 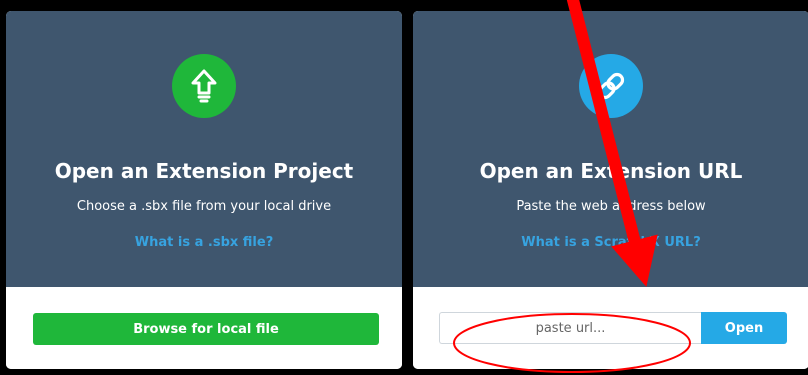 What do you see at coordinates (611, 206) in the screenshot?
I see `open-url-description: Paste the web address below` at bounding box center [611, 206].